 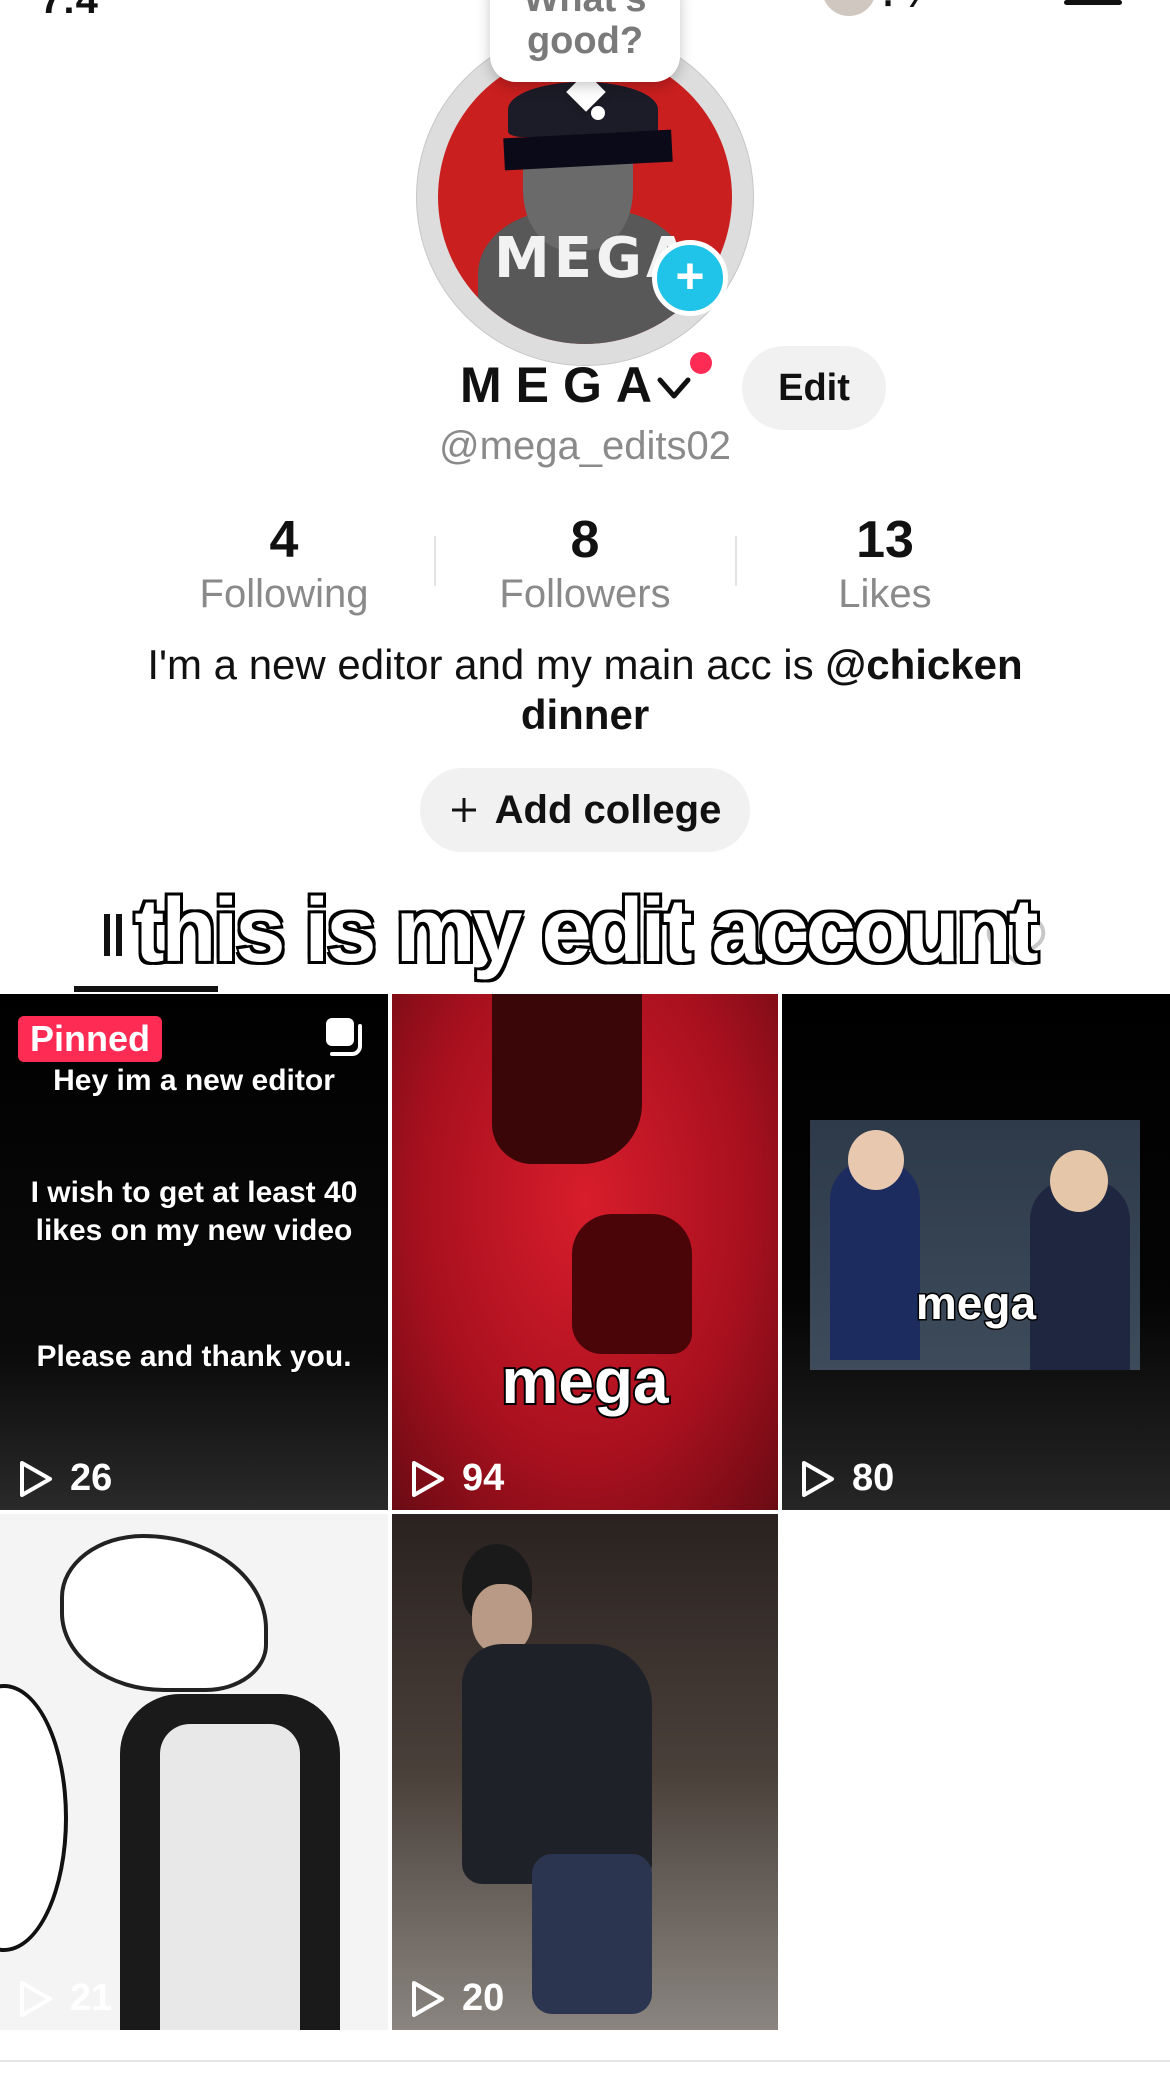 I want to click on view-count: 26, so click(x=65, y=1478).